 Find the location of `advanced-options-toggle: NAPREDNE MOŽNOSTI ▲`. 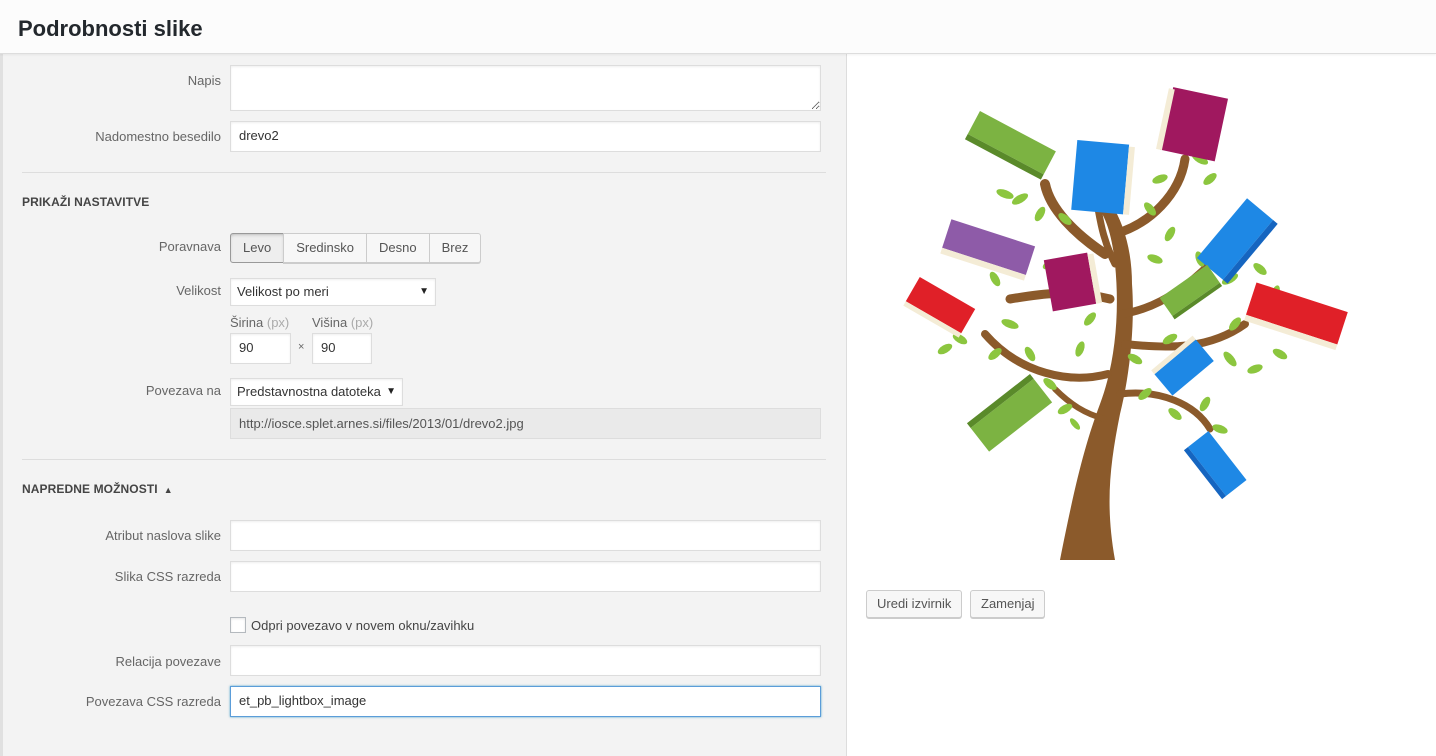

advanced-options-toggle: NAPREDNE MOŽNOSTI ▲ is located at coordinates (97, 489).